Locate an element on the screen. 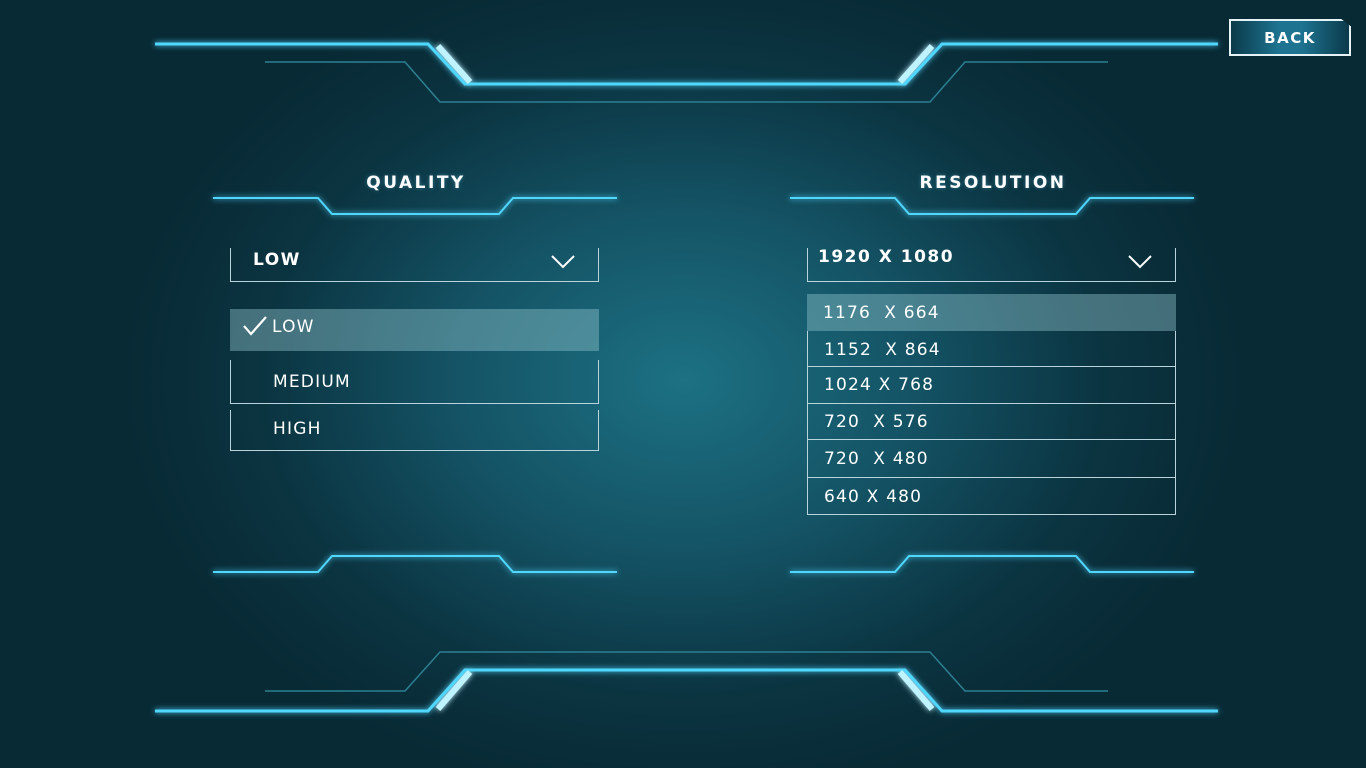  checkmark-icon is located at coordinates (255, 326).